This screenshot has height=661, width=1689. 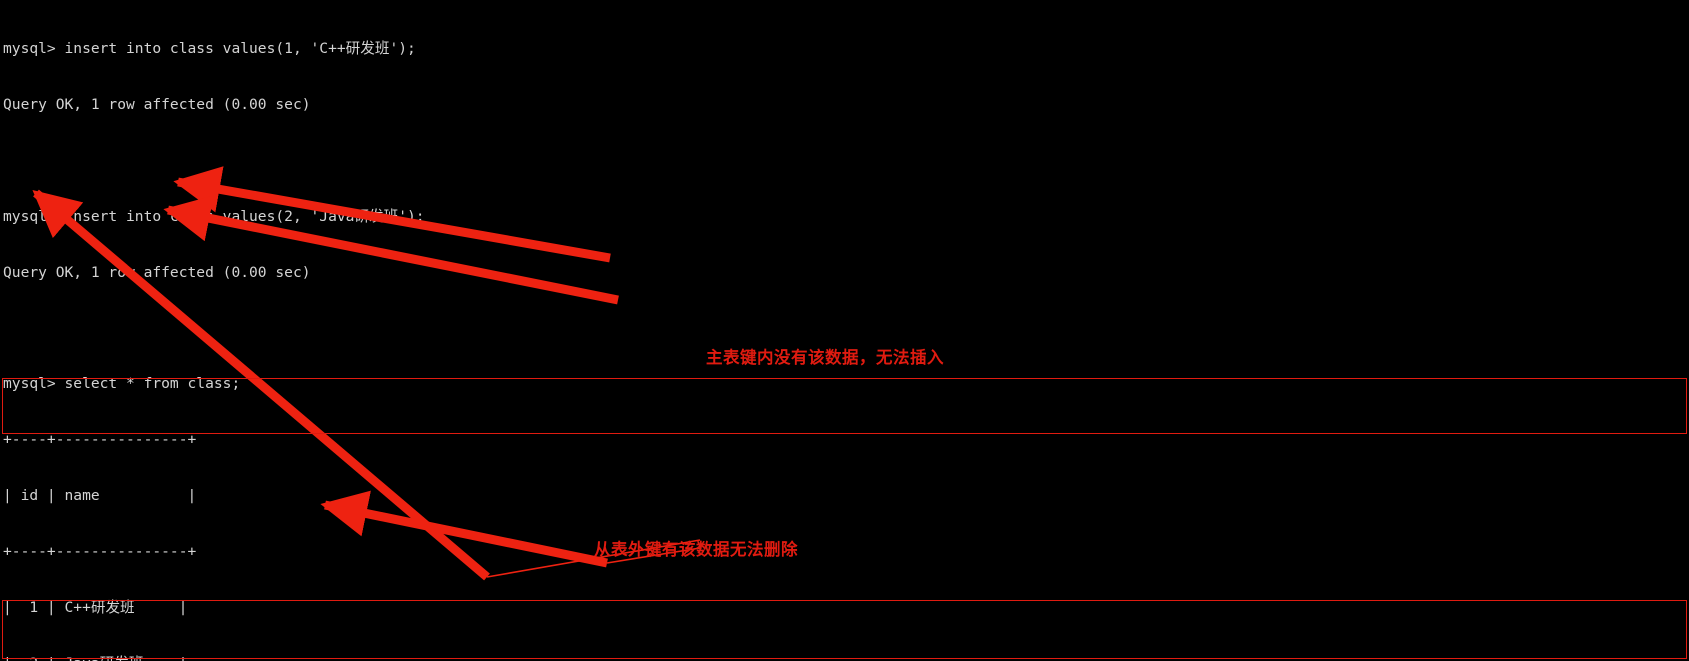 What do you see at coordinates (696, 549) in the screenshot?
I see `annotation-delete-note: 从表外键有该数据无法删除` at bounding box center [696, 549].